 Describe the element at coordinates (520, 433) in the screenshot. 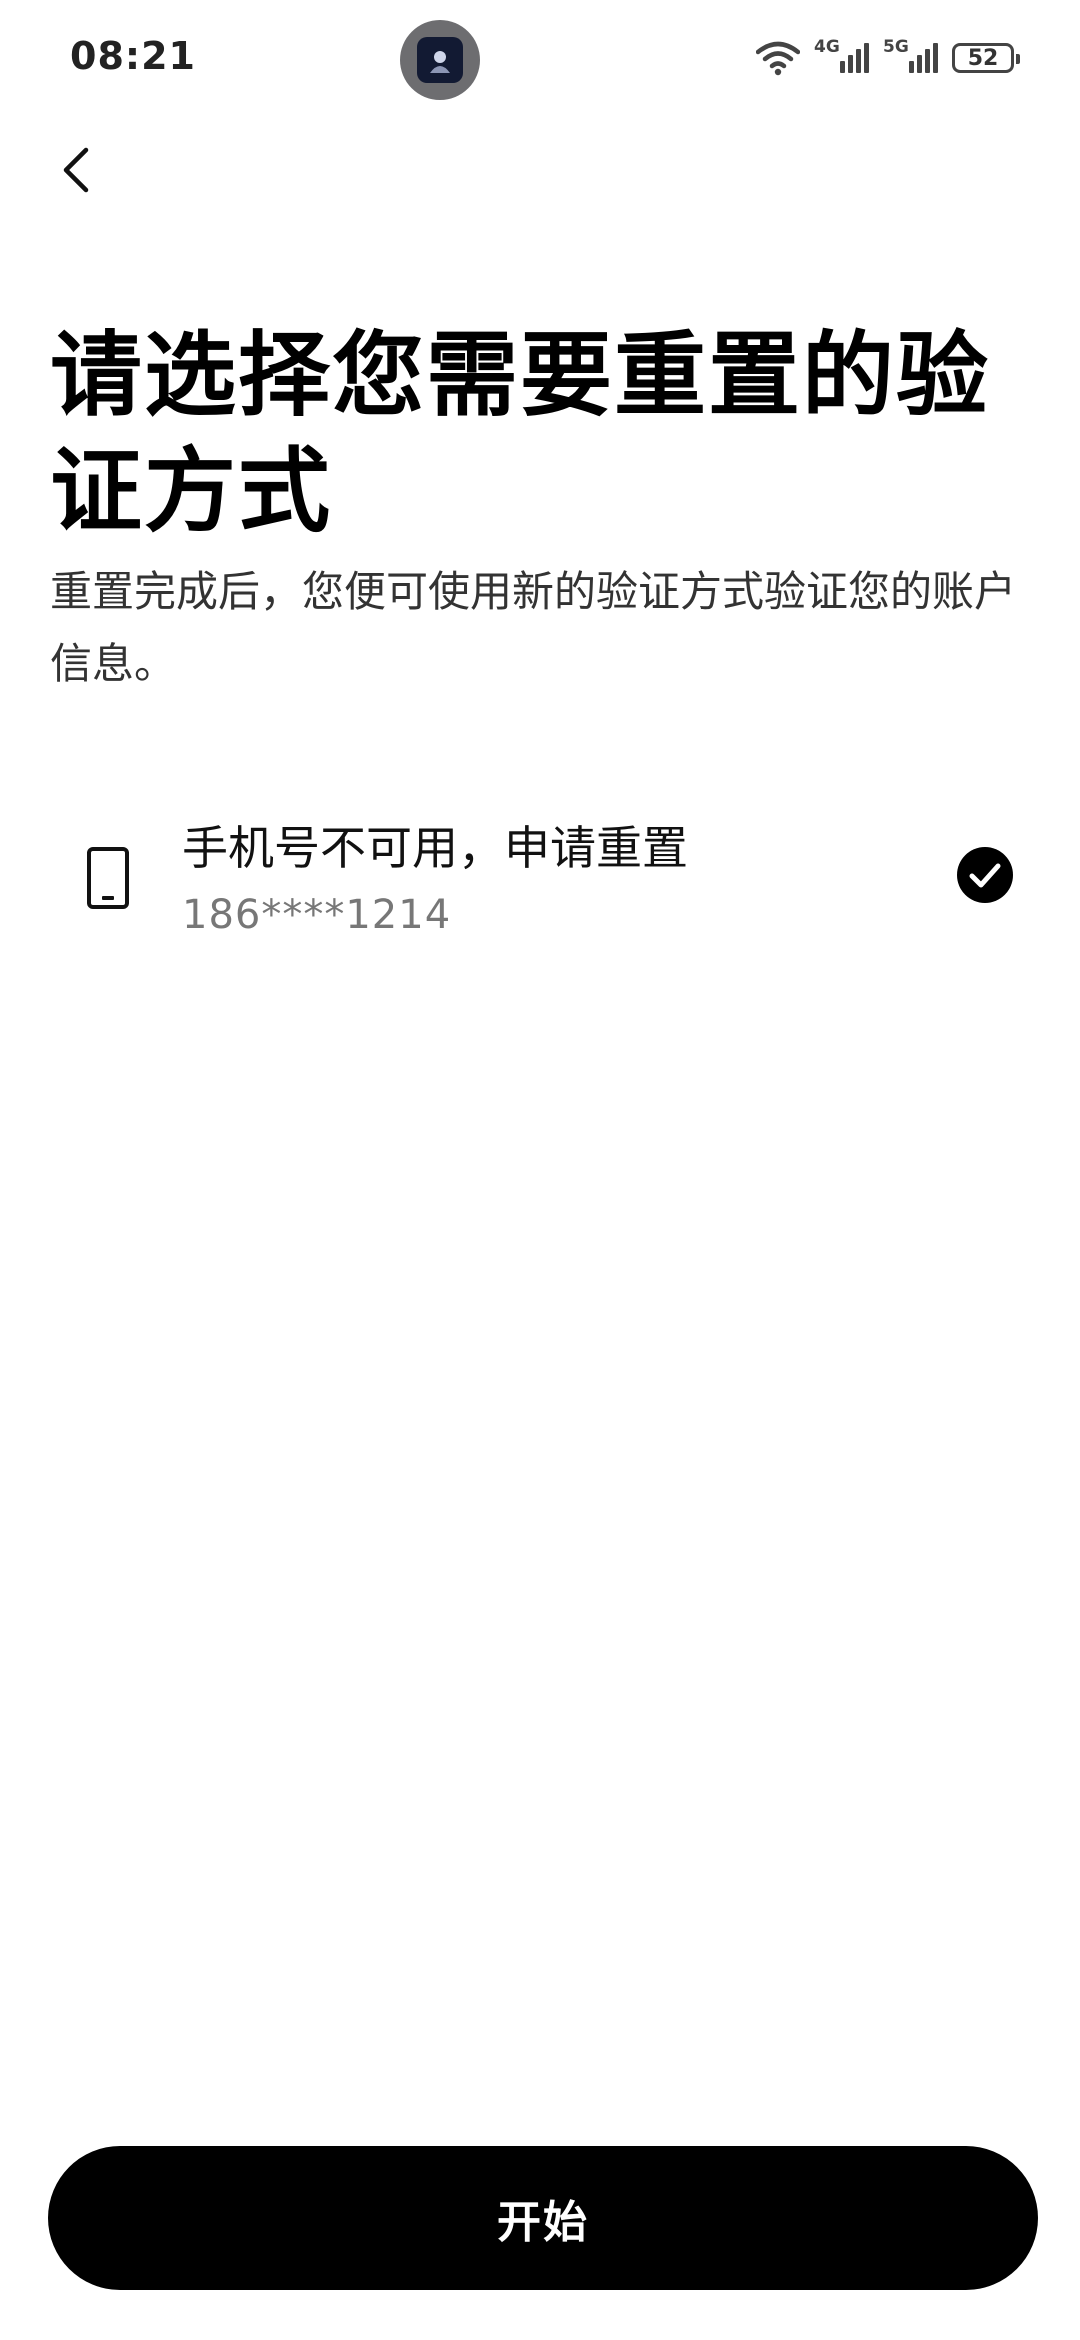

I see `page-title: 请选择您需要重置的验证方式` at that location.